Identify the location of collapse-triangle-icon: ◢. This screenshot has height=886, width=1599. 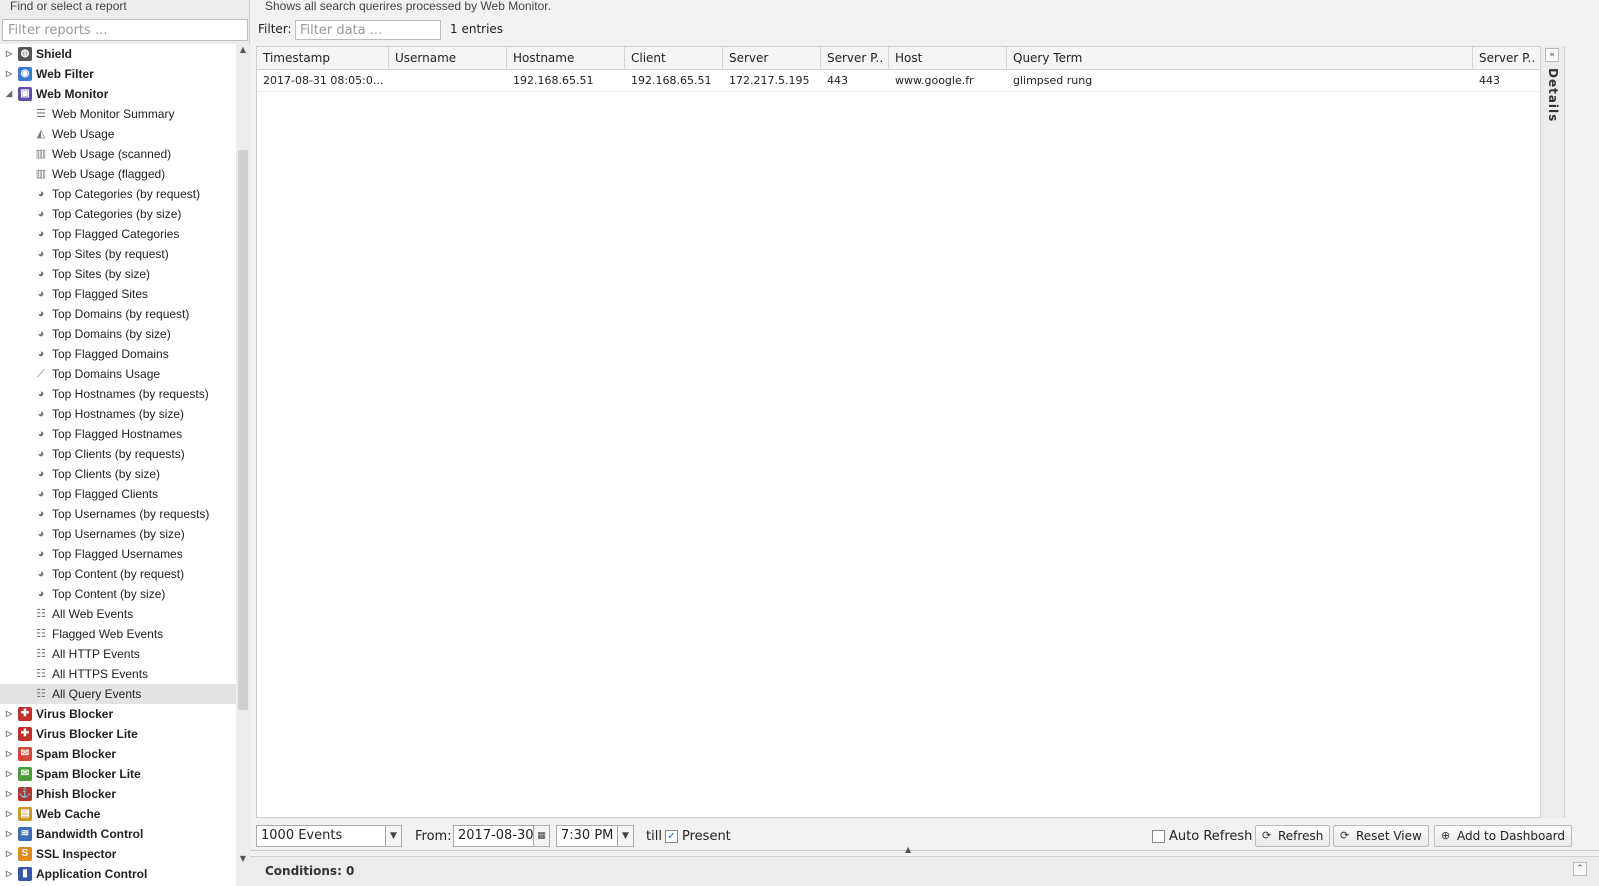
(10, 94).